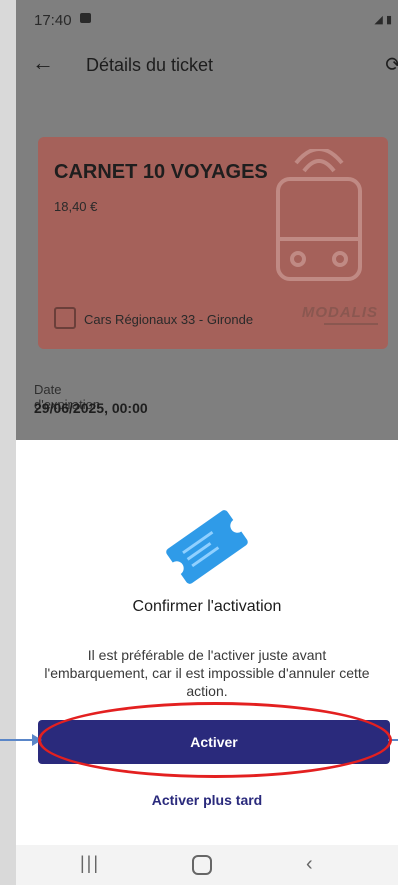 The image size is (398, 885). What do you see at coordinates (53, 20) in the screenshot?
I see `status-time: 17:40` at bounding box center [53, 20].